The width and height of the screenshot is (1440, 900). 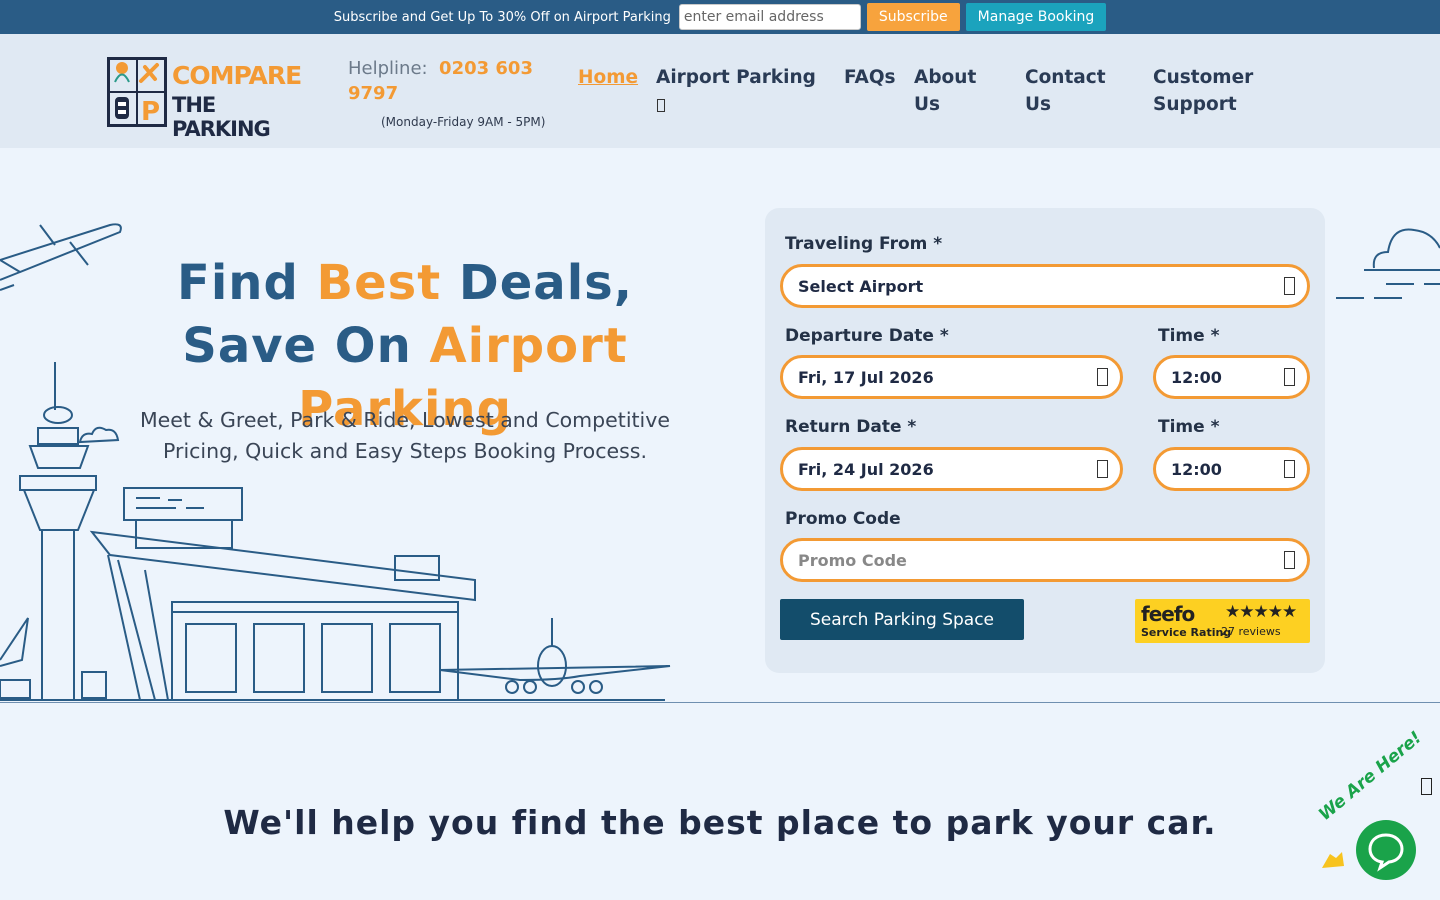 I want to click on chat-bubble-icon, so click(x=1386, y=852).